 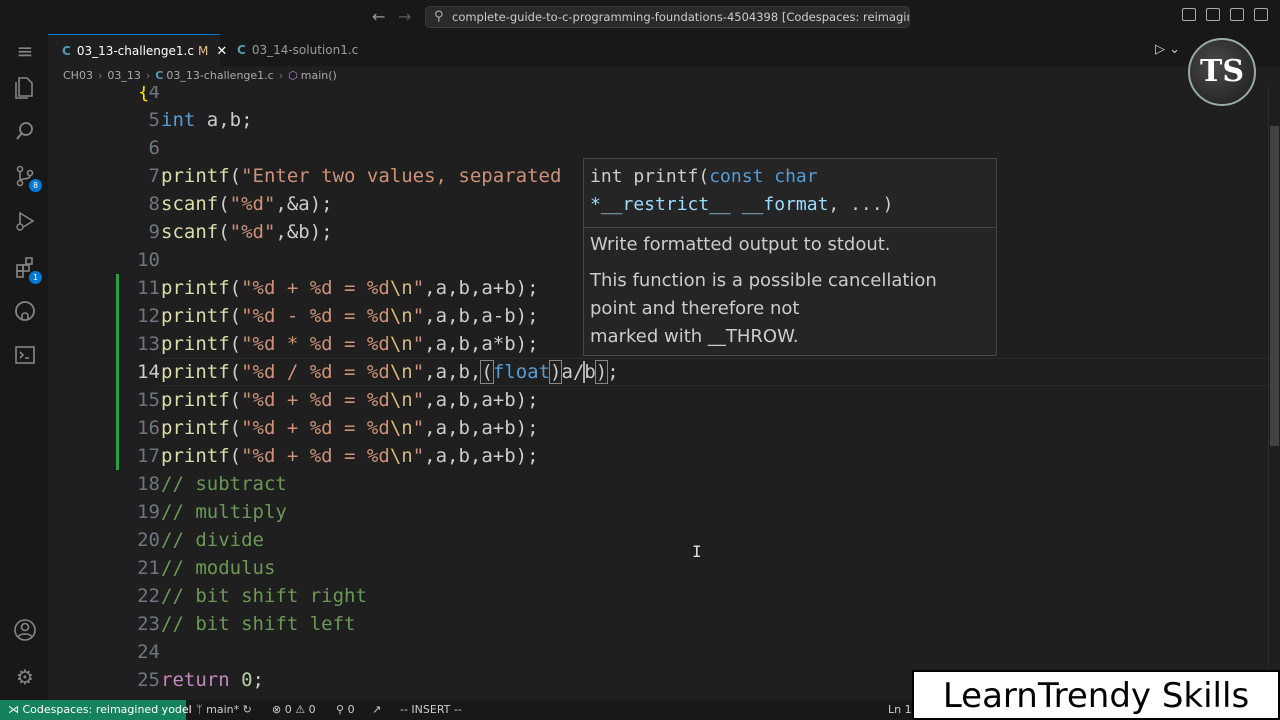 What do you see at coordinates (584, 372) in the screenshot?
I see `text-cursor` at bounding box center [584, 372].